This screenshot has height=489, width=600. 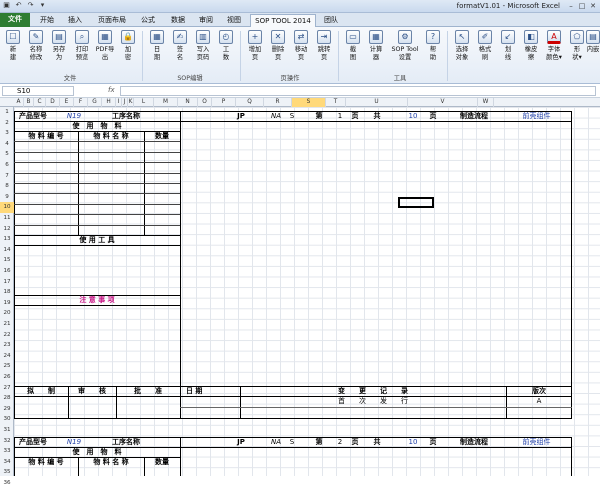 I want to click on tab-team: 团队, so click(x=331, y=20).